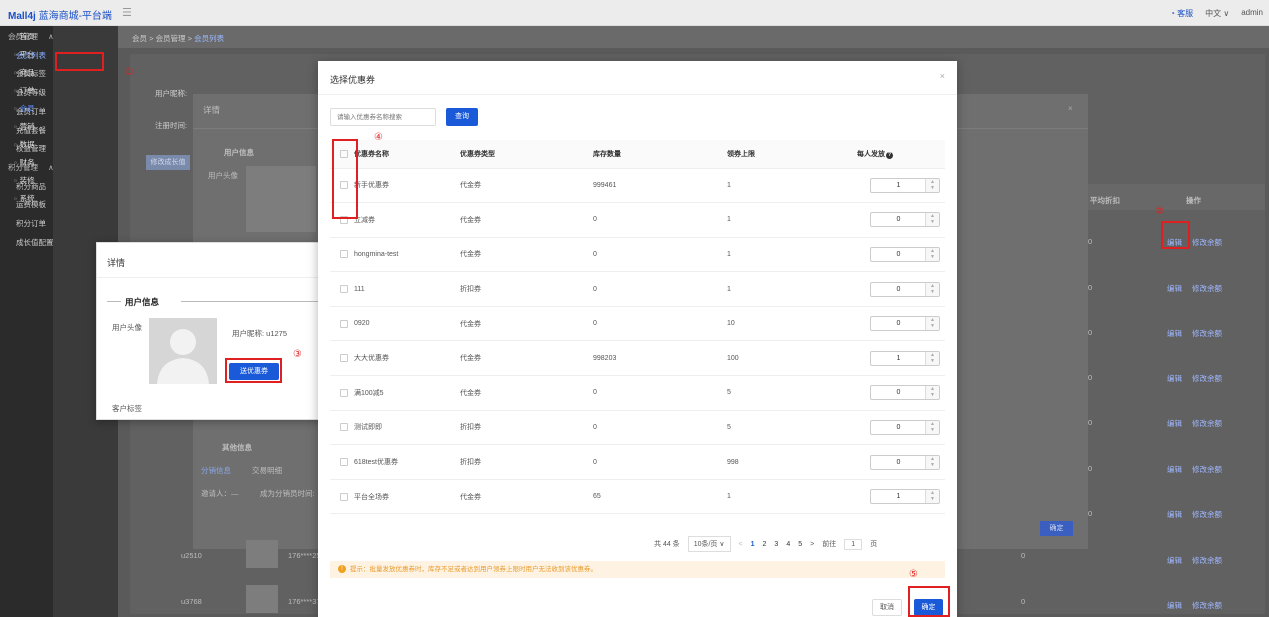 Image resolution: width=1269 pixels, height=617 pixels. I want to click on subnav-item: 积分管理 ∧, so click(32, 168).